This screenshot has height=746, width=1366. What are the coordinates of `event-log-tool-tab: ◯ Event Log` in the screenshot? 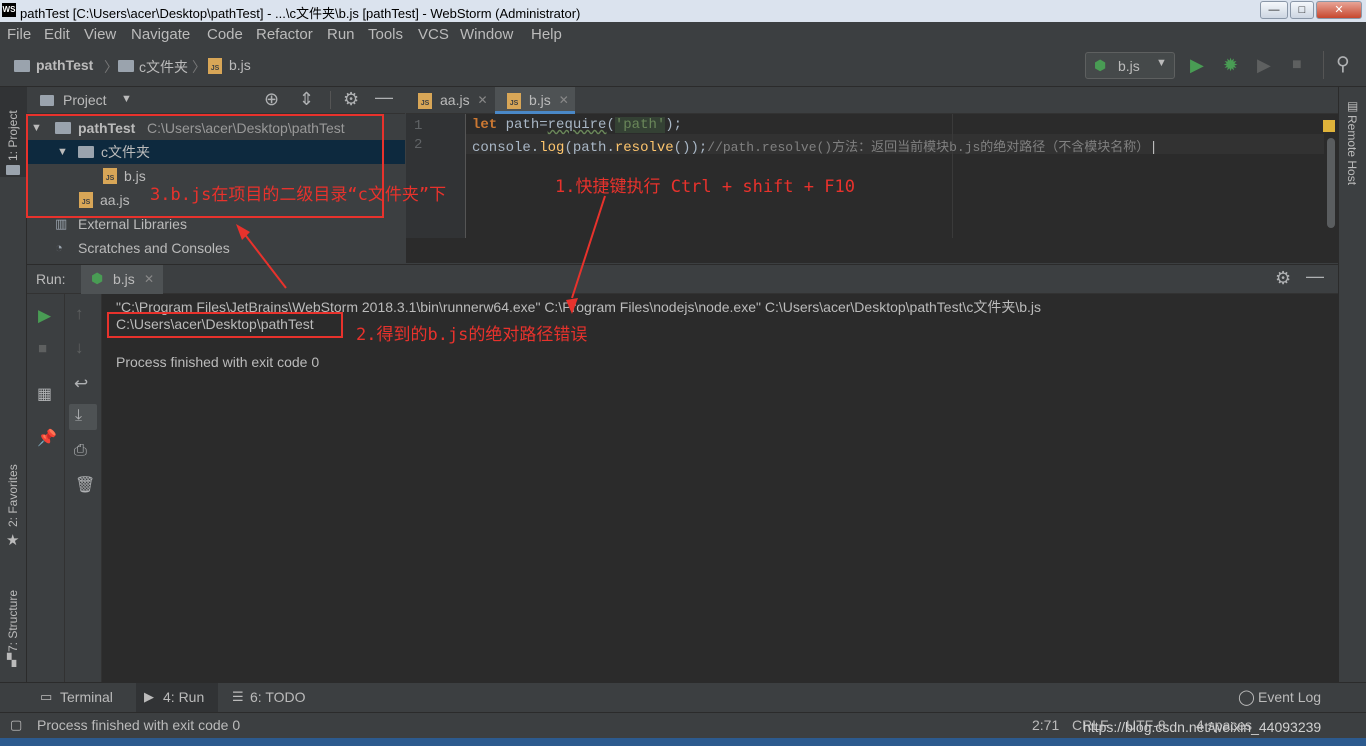 It's located at (1286, 697).